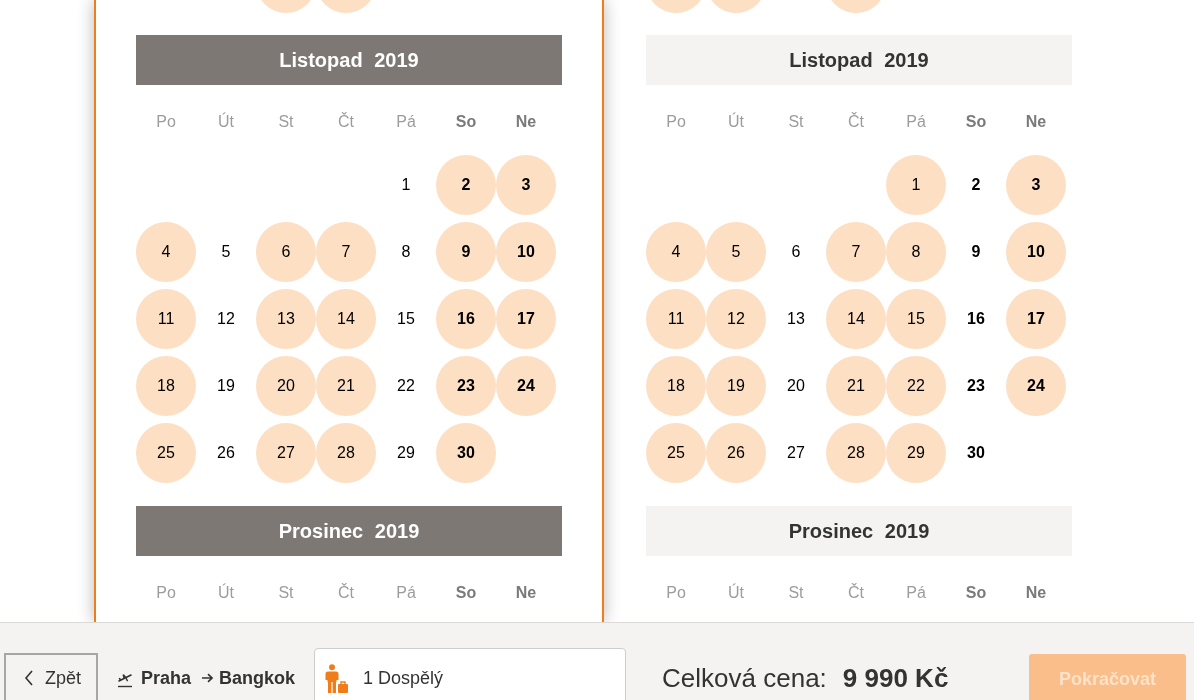 The image size is (1194, 700). I want to click on day-cell: 29, so click(916, 453).